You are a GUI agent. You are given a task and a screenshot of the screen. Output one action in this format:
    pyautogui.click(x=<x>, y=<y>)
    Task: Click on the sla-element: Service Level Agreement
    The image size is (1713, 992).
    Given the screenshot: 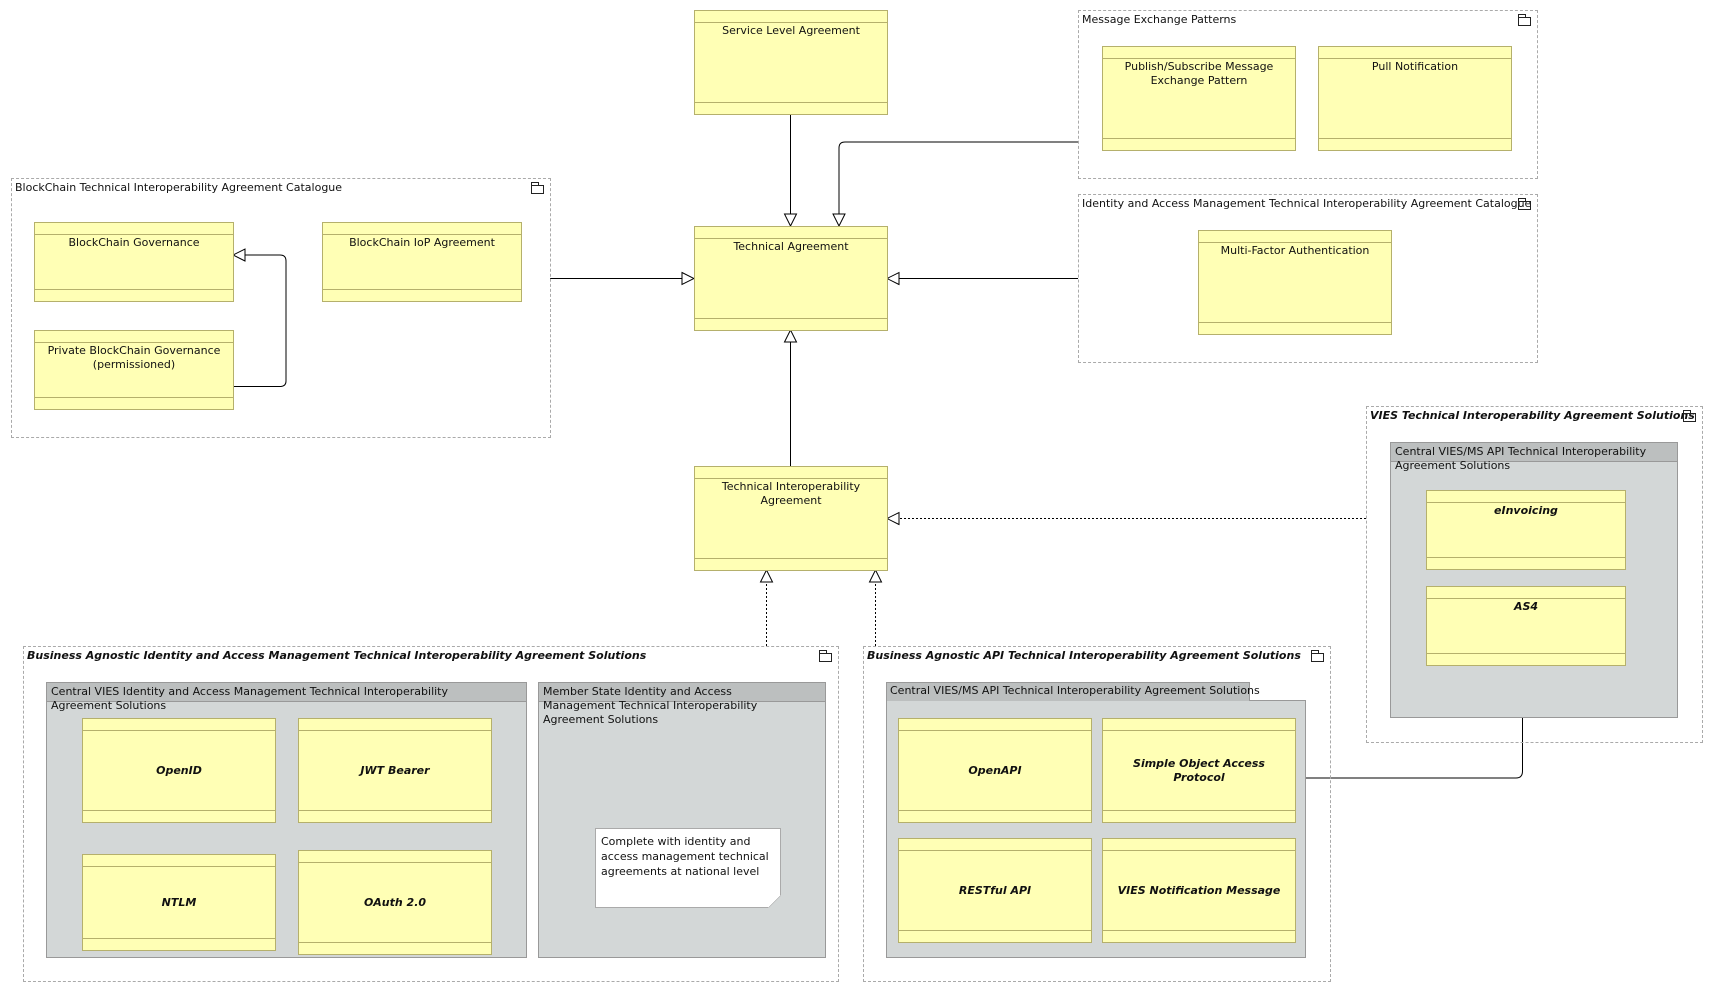 What is the action you would take?
    pyautogui.click(x=791, y=62)
    